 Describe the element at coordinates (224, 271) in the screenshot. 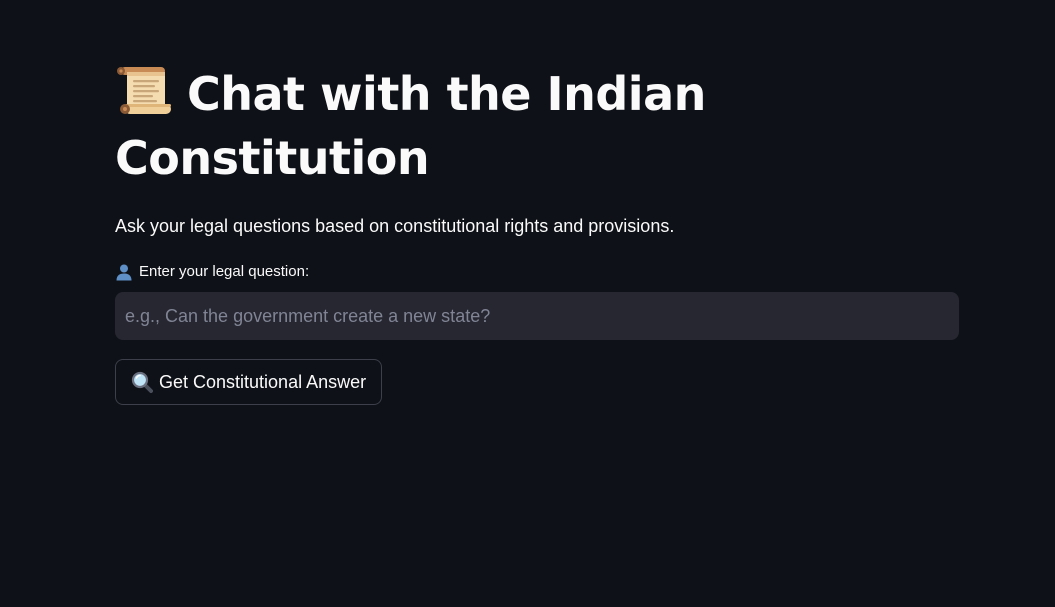

I see `question-label-text: Enter your legal question:` at that location.